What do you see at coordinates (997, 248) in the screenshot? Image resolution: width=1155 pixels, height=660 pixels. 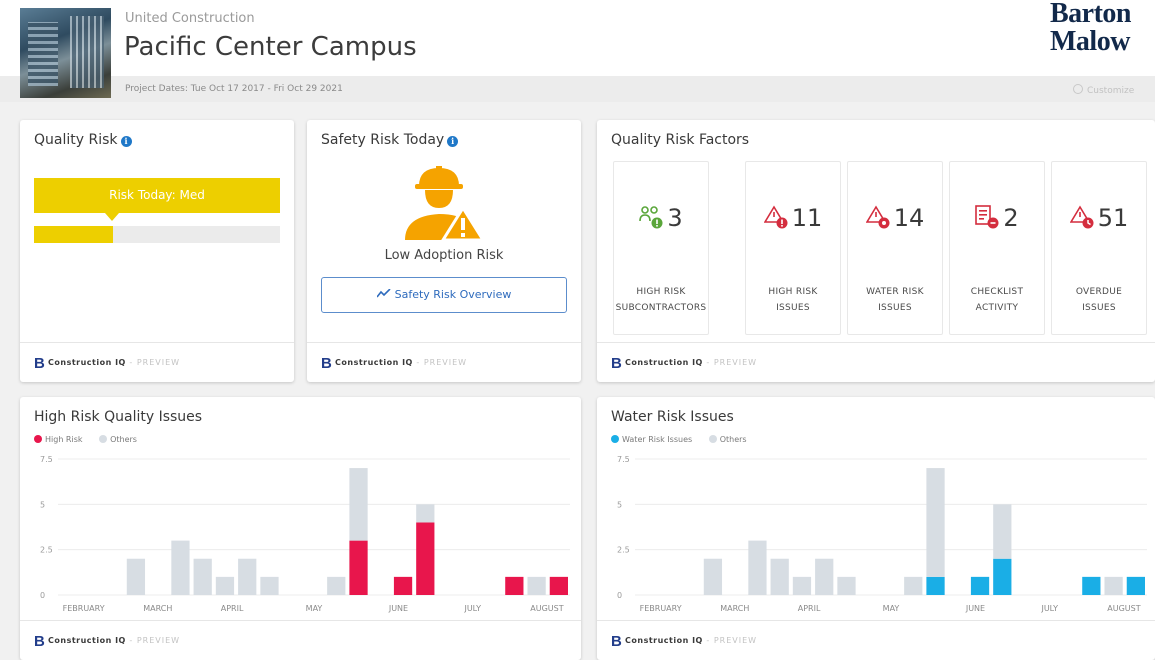 I see `factor-checklist-activity: 2 CHECKLIST ACTIVITY` at bounding box center [997, 248].